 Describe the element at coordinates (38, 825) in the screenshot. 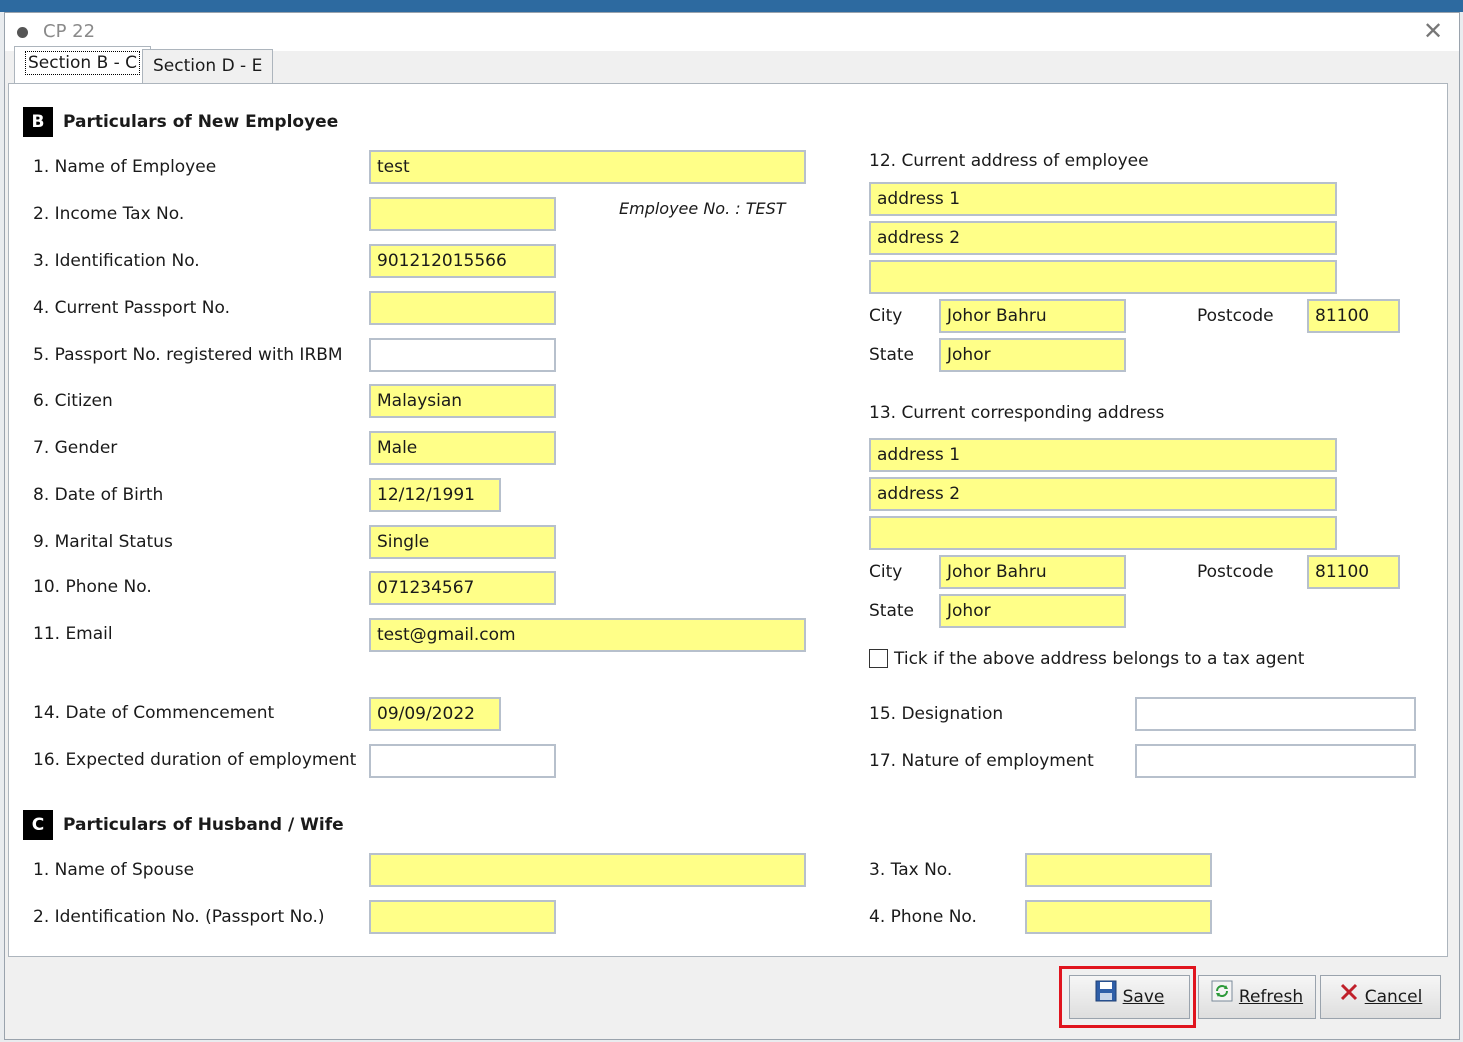

I see `section-c-badge: C` at that location.